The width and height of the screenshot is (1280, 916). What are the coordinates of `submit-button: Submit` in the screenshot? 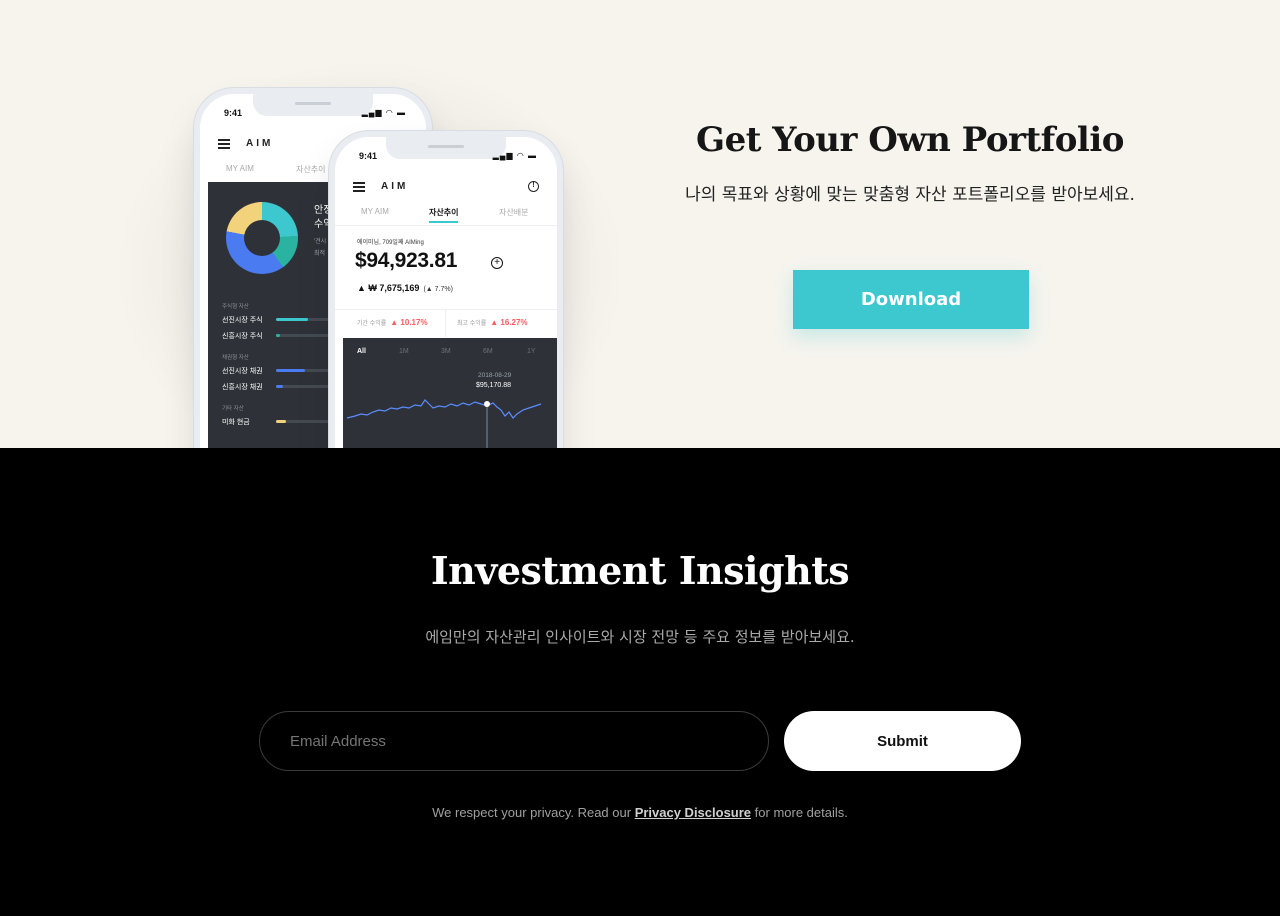 It's located at (902, 741).